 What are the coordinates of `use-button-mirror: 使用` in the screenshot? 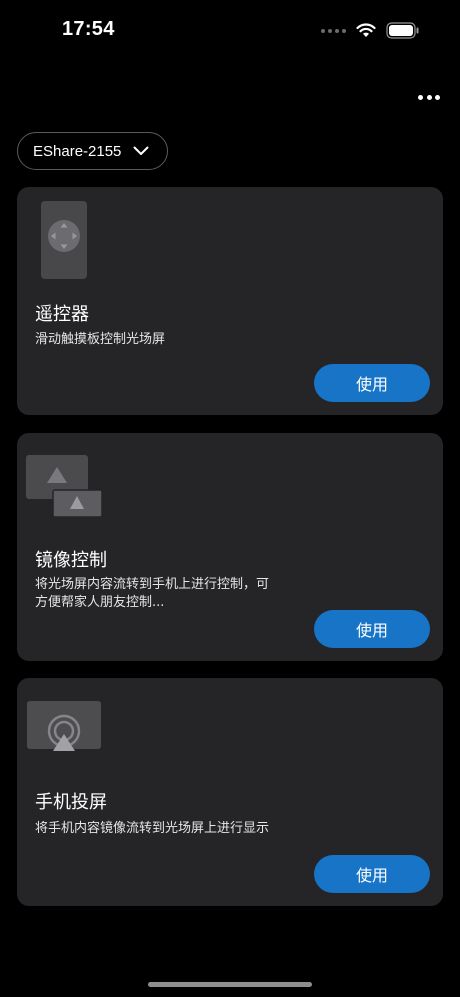 It's located at (372, 629).